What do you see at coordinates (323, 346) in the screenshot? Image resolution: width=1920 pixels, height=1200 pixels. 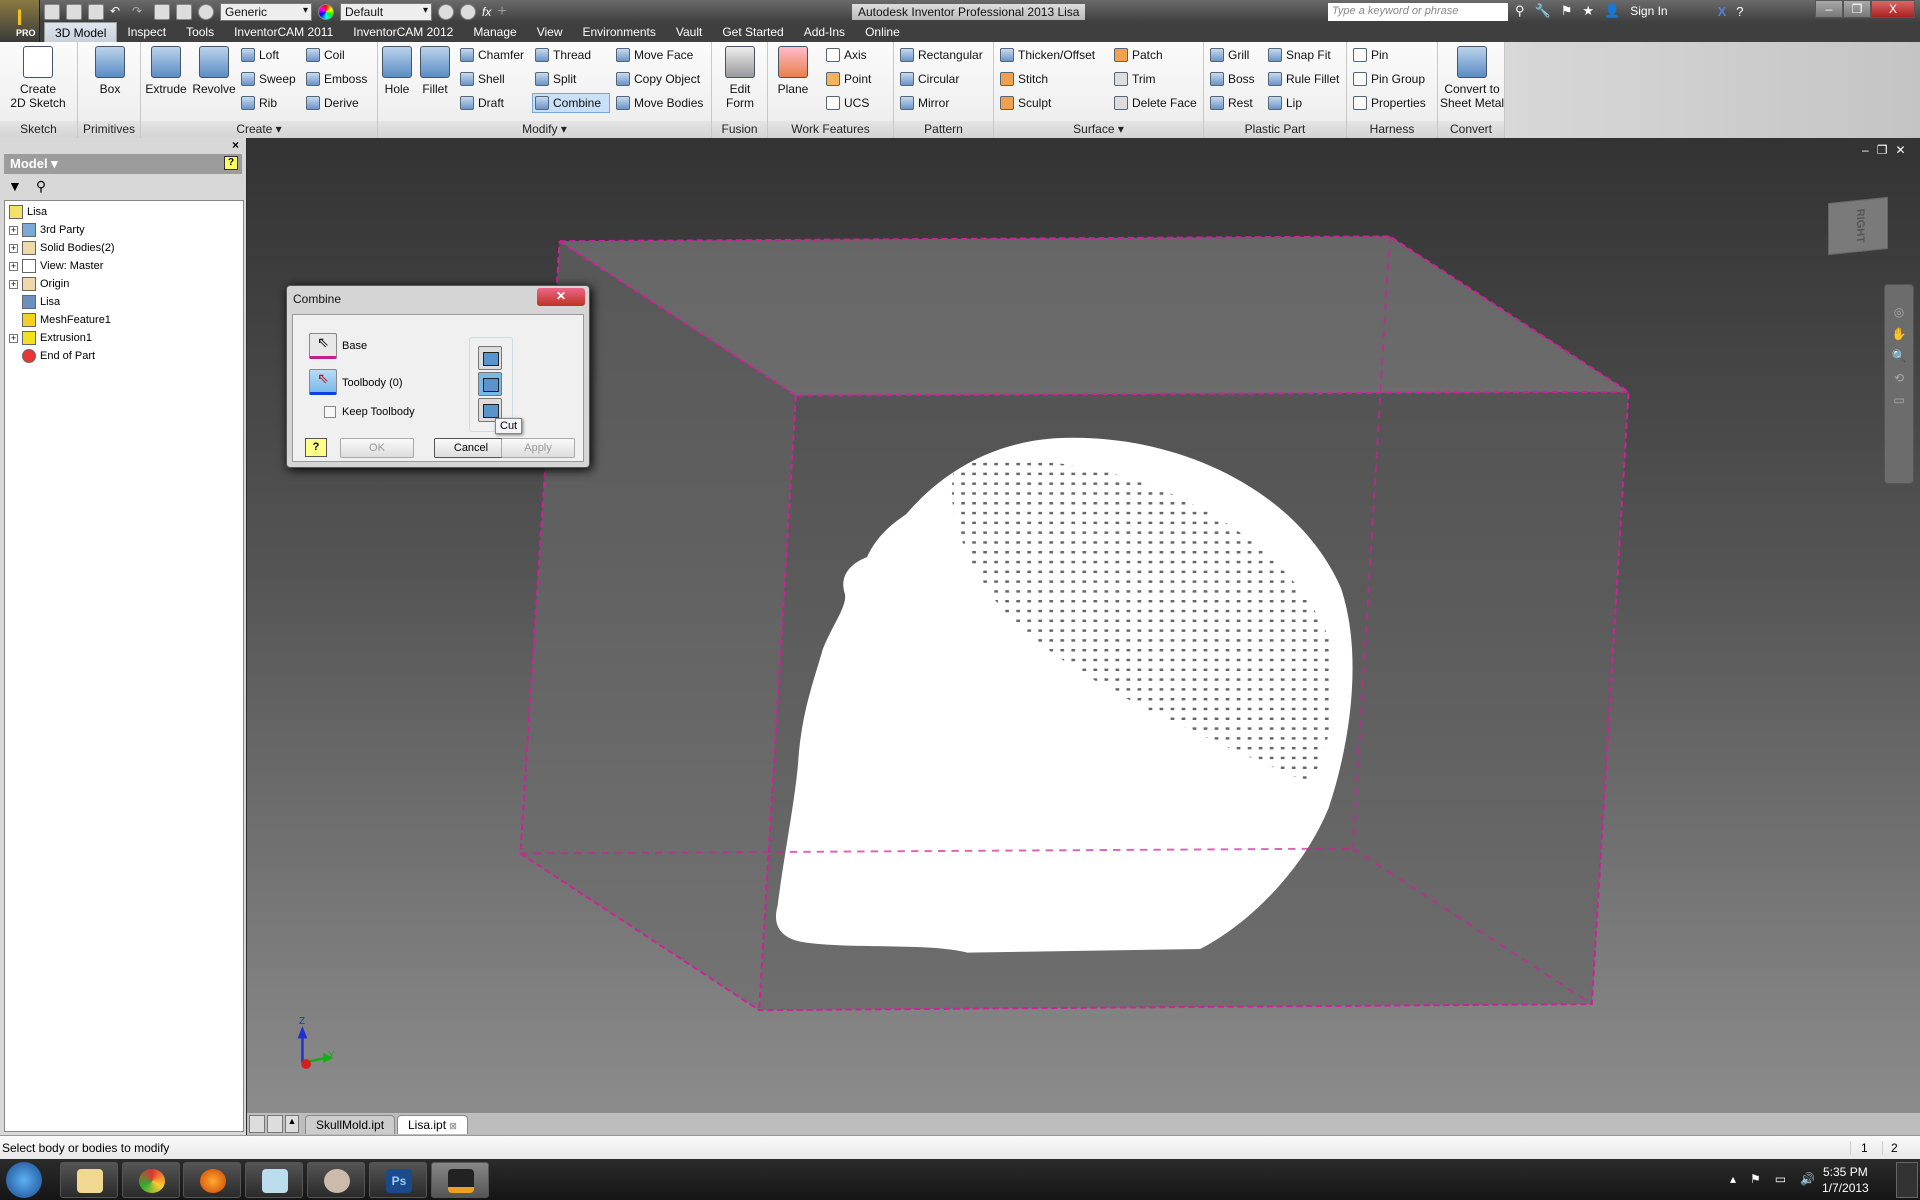 I see `base-select-button: ⇖` at bounding box center [323, 346].